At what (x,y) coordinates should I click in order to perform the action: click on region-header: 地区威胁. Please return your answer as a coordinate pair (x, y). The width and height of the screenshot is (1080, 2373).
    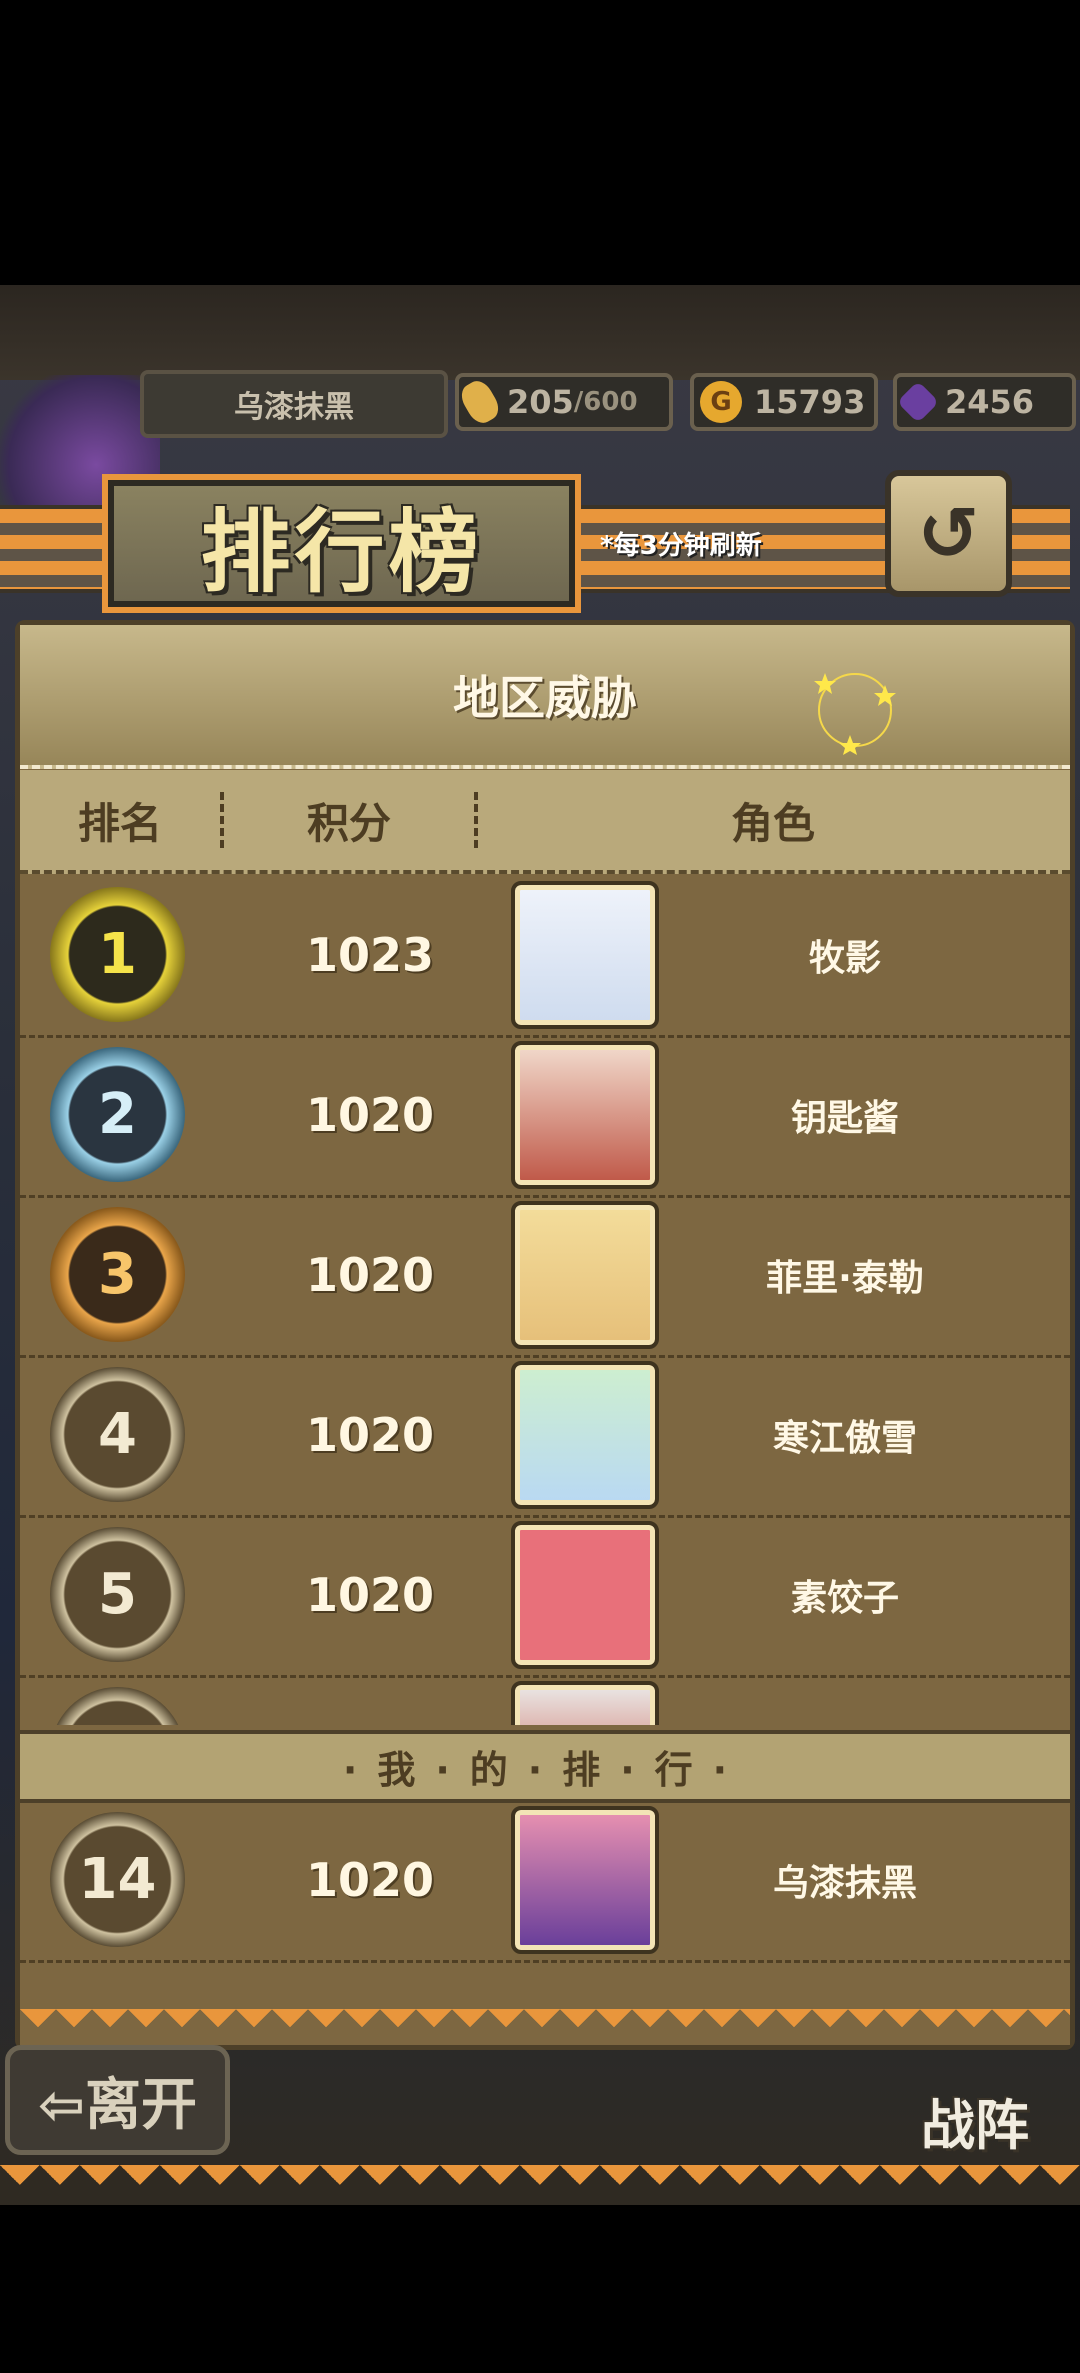
    Looking at the image, I should click on (545, 697).